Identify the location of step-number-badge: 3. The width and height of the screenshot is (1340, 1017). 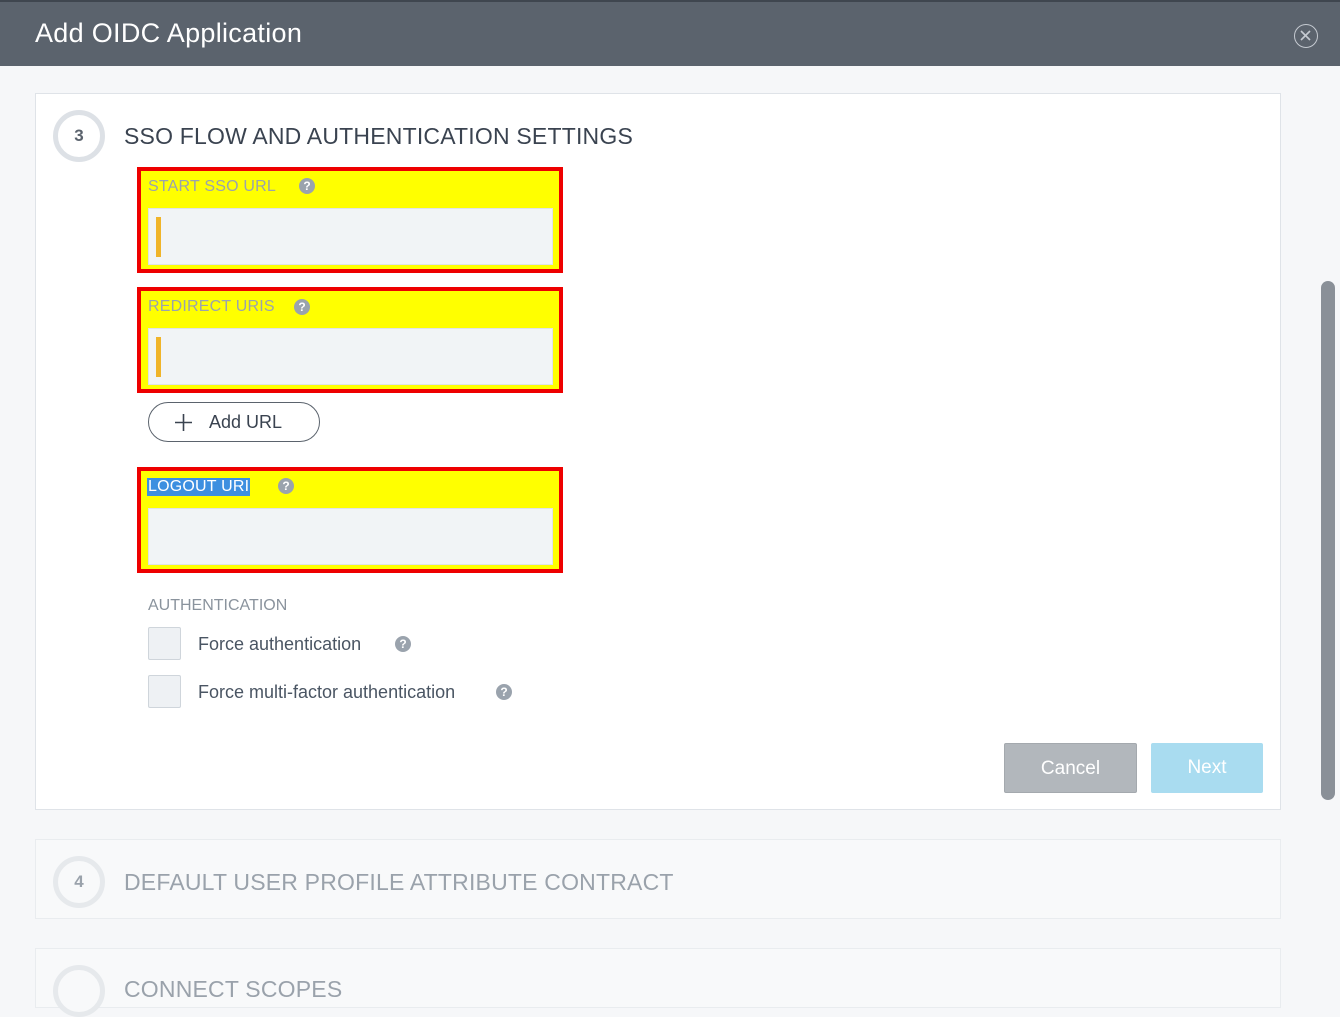
(79, 136).